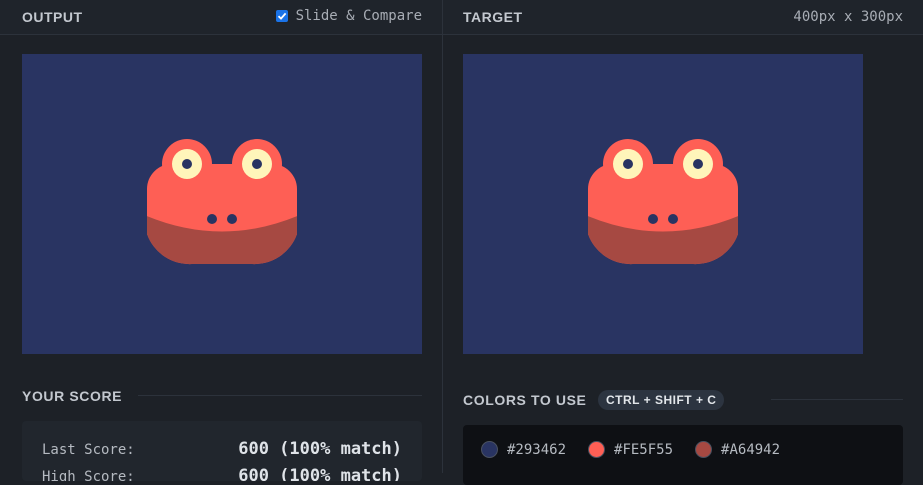  Describe the element at coordinates (848, 17) in the screenshot. I see `target-dimensions: 400px x 300px` at that location.